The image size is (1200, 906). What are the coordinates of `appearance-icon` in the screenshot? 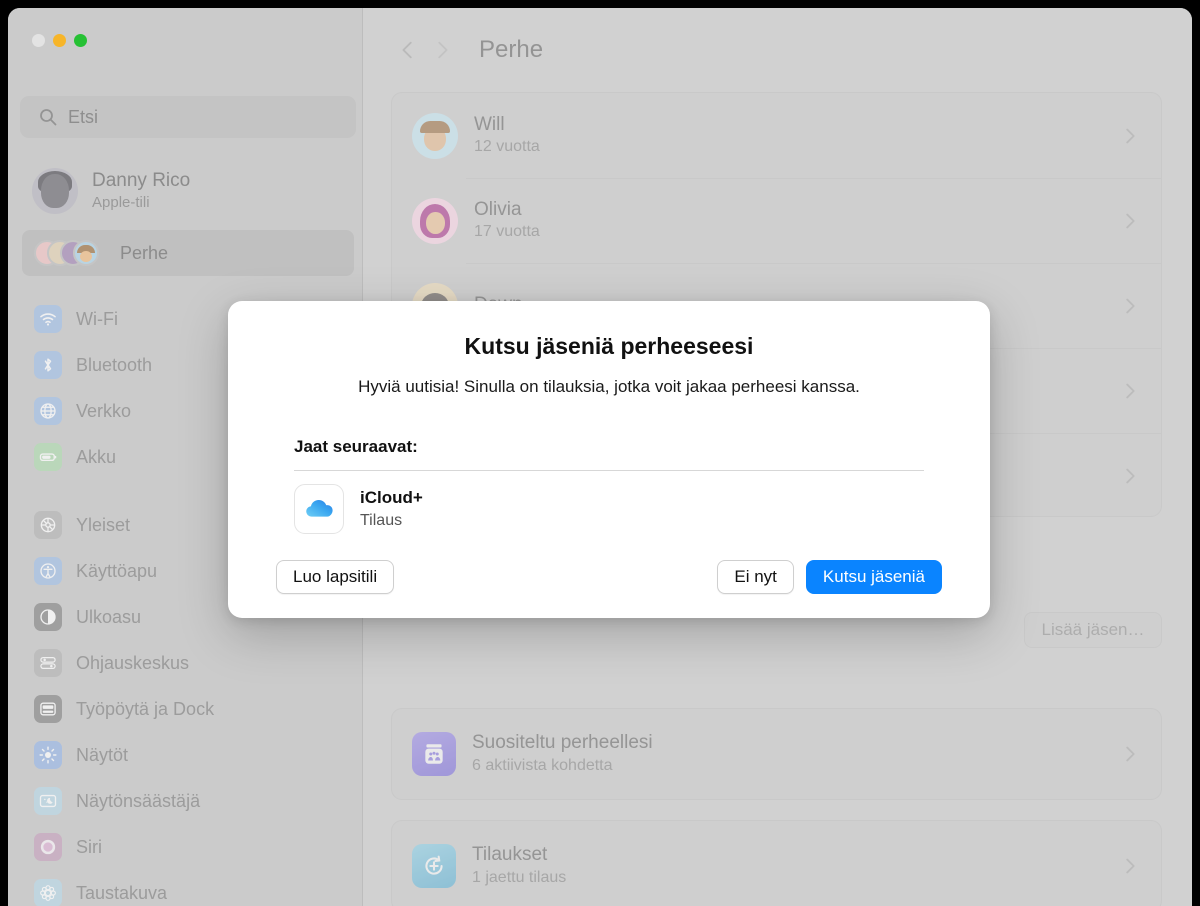 It's located at (48, 617).